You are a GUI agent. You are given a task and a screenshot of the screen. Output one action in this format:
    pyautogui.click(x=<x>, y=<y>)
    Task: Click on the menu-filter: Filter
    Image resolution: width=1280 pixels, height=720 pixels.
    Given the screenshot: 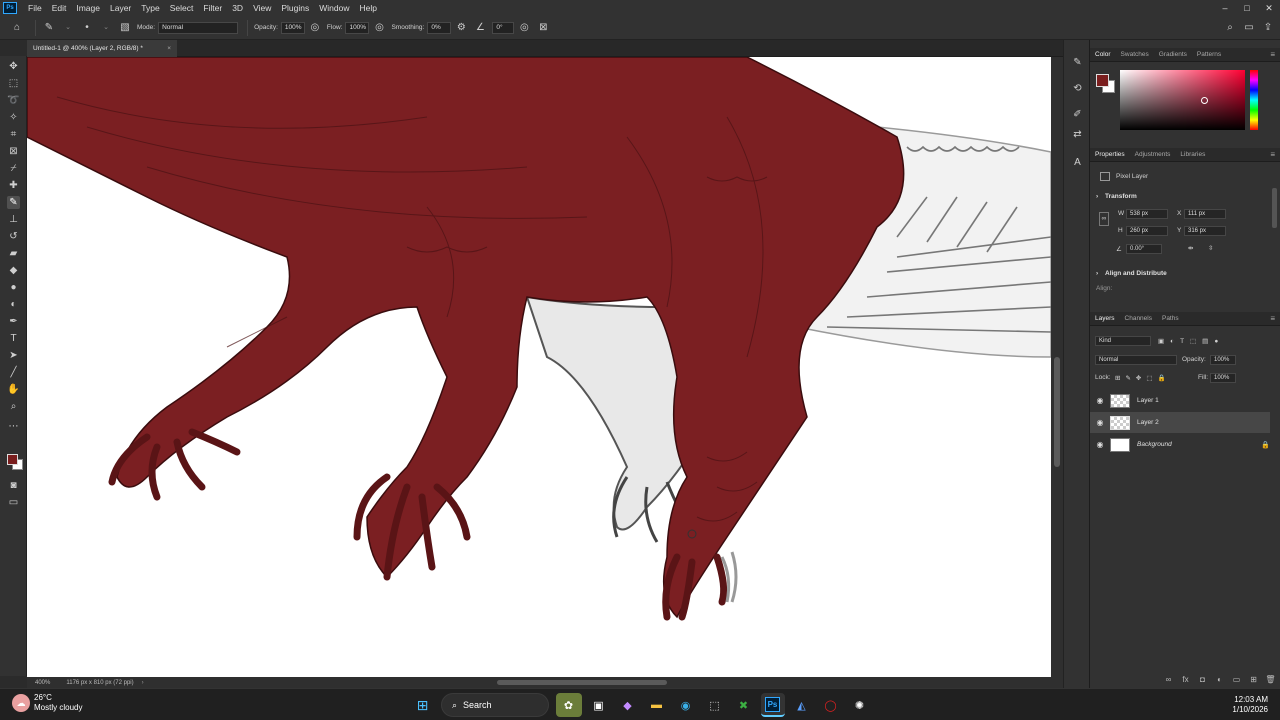 What is the action you would take?
    pyautogui.click(x=212, y=8)
    